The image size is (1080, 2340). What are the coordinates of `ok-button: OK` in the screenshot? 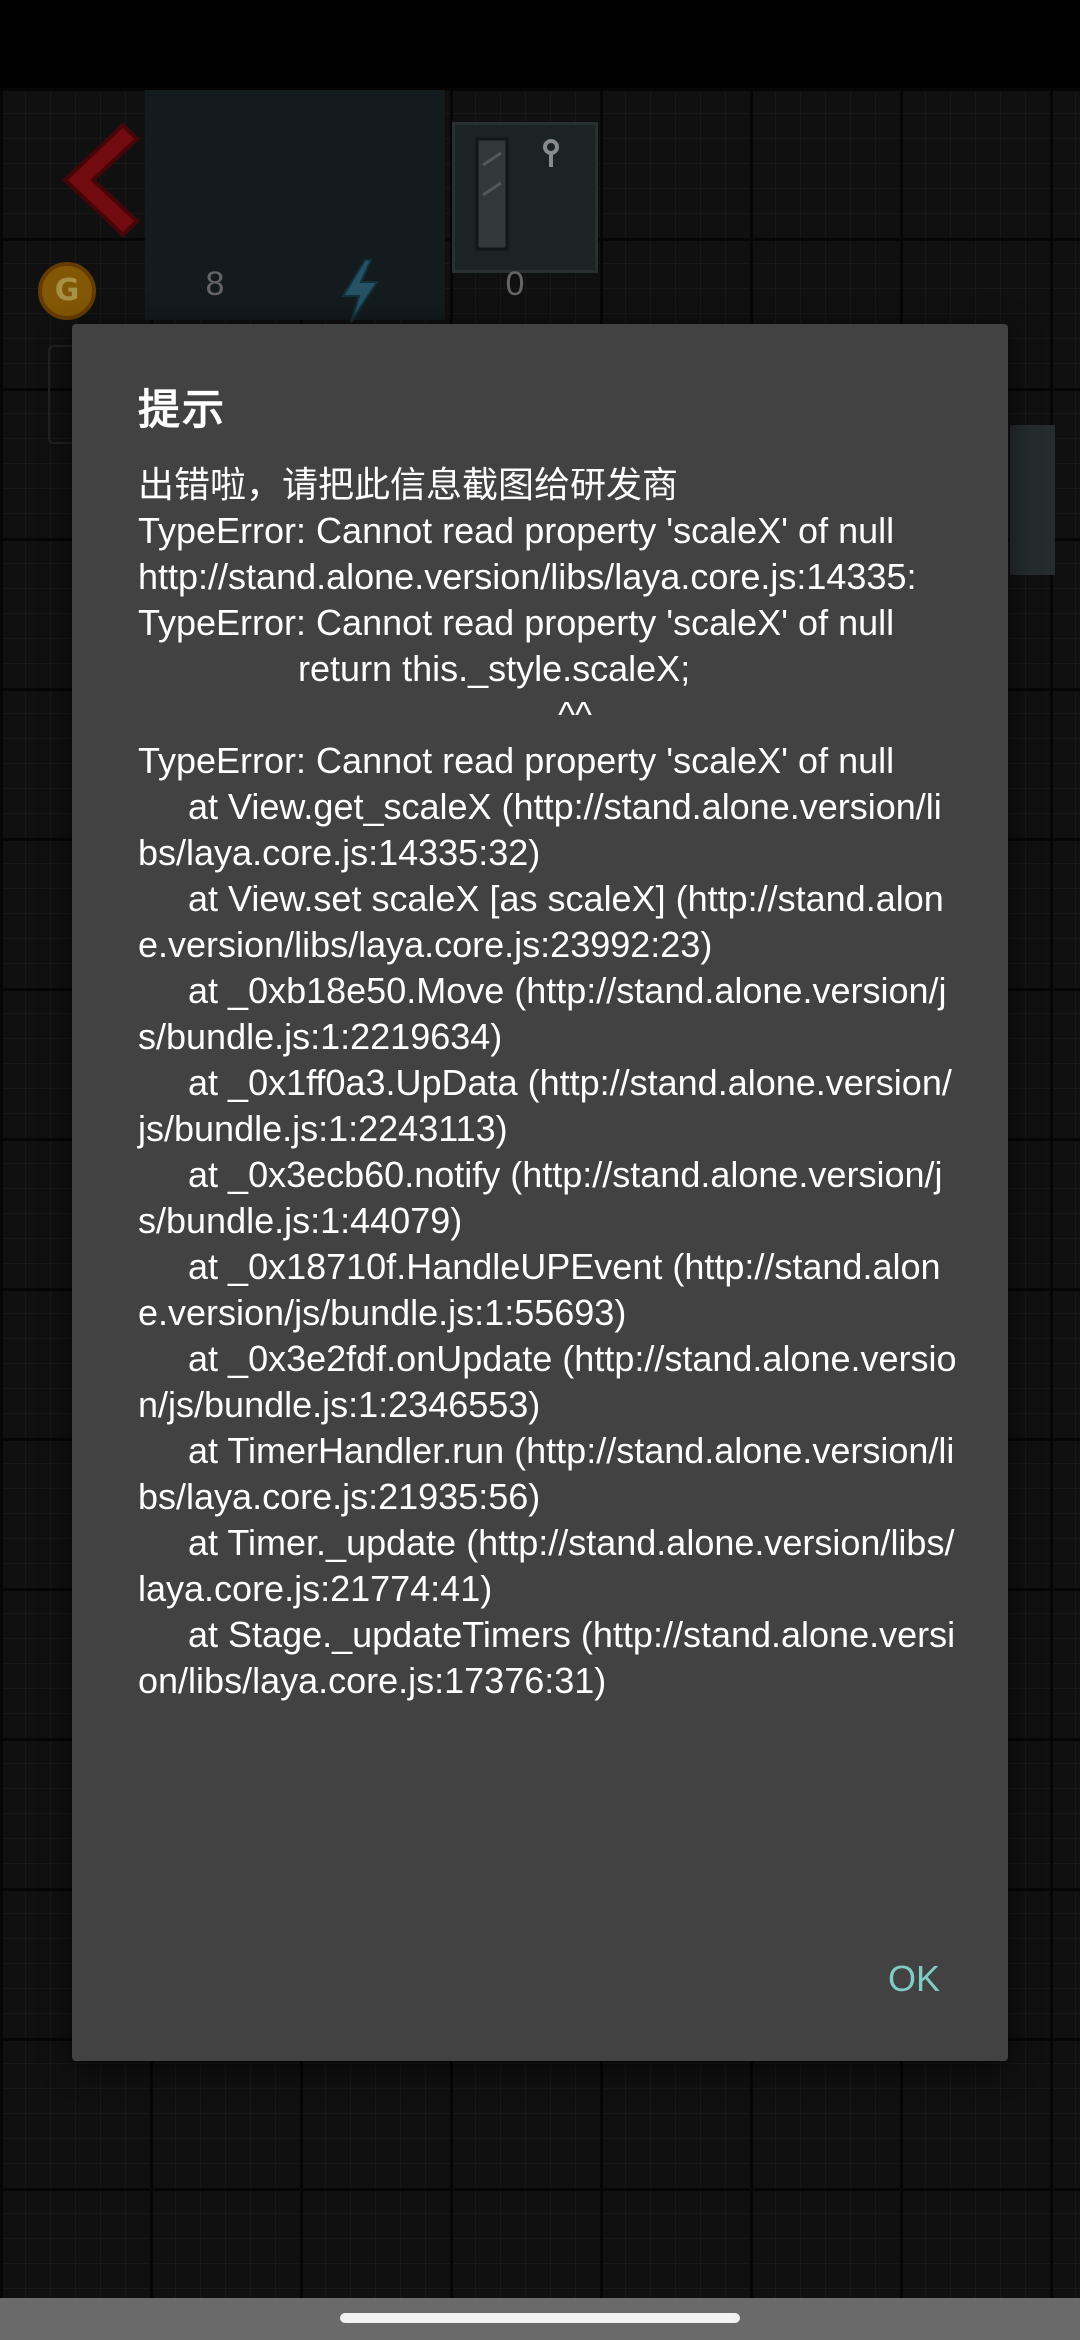 It's located at (914, 1979).